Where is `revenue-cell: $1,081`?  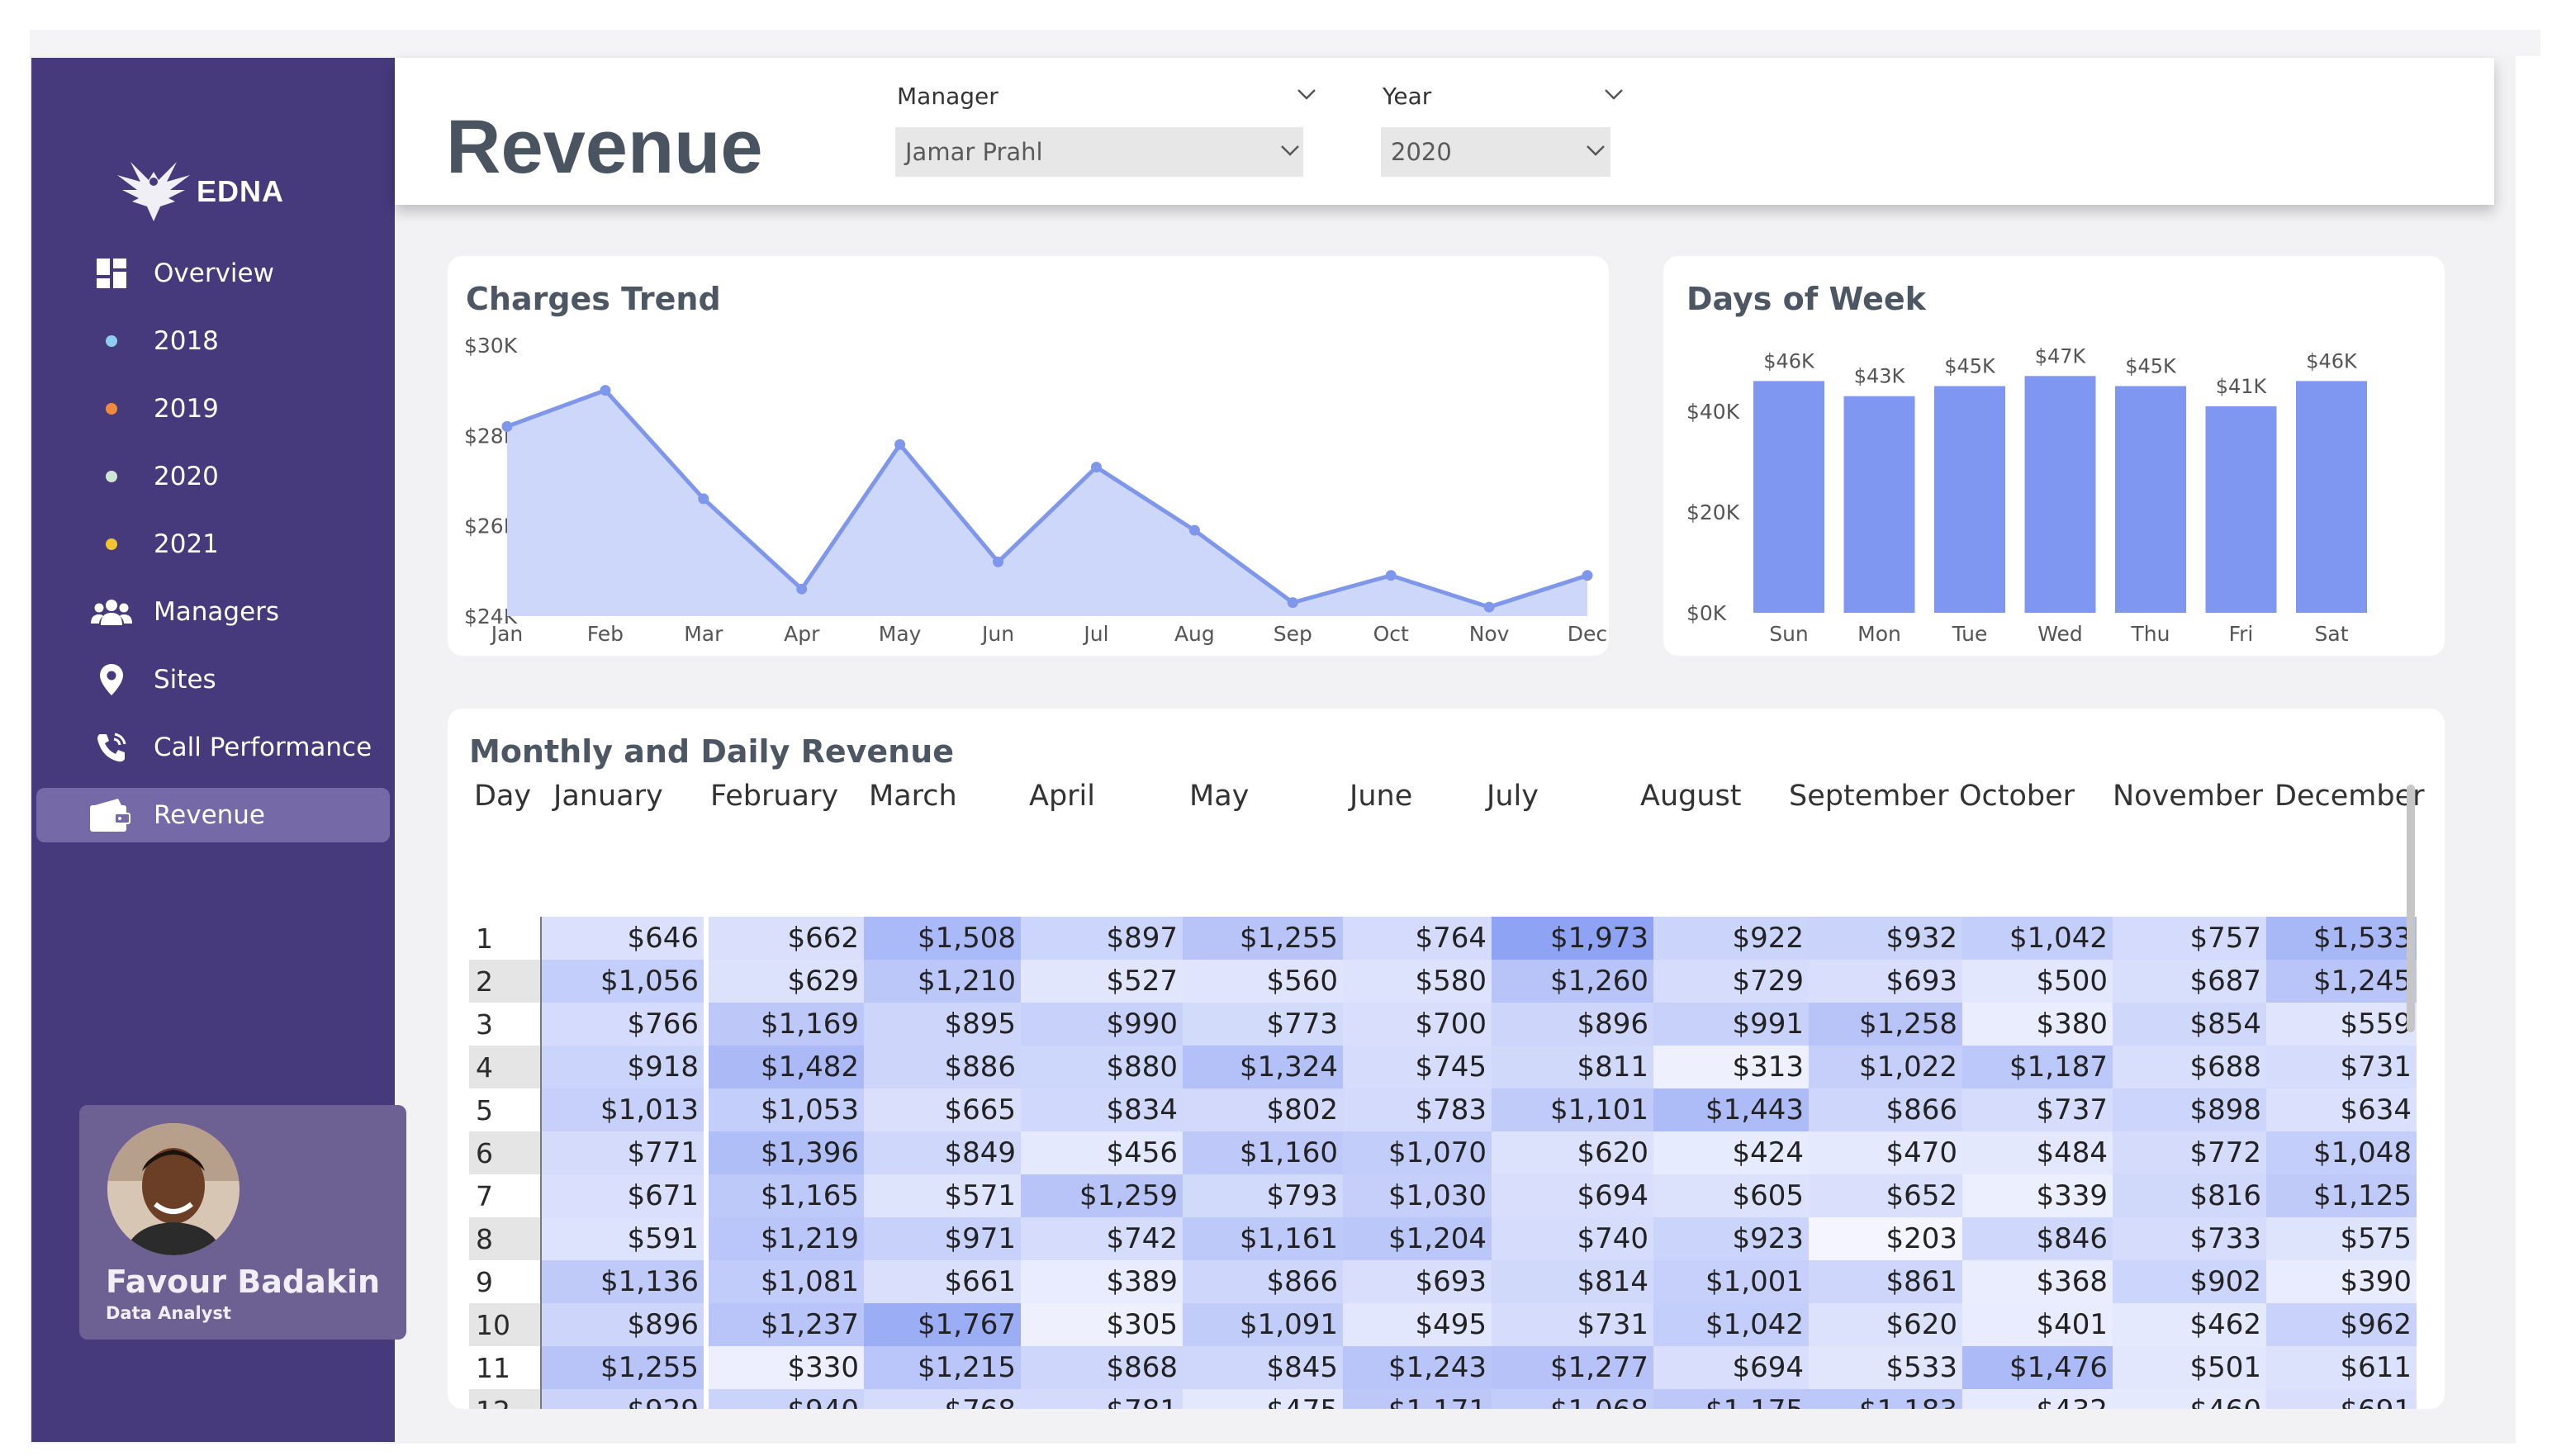
revenue-cell: $1,081 is located at coordinates (786, 1281).